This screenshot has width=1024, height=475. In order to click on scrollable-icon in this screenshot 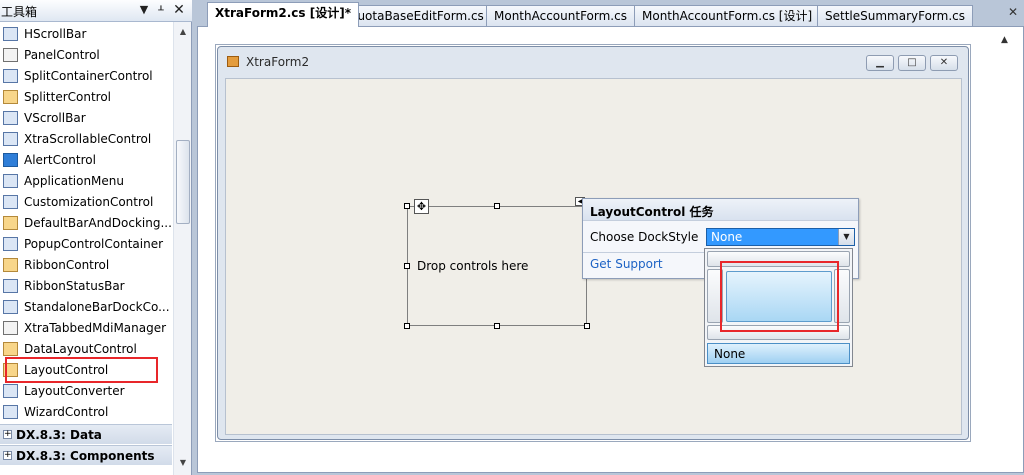, I will do `click(10, 139)`.